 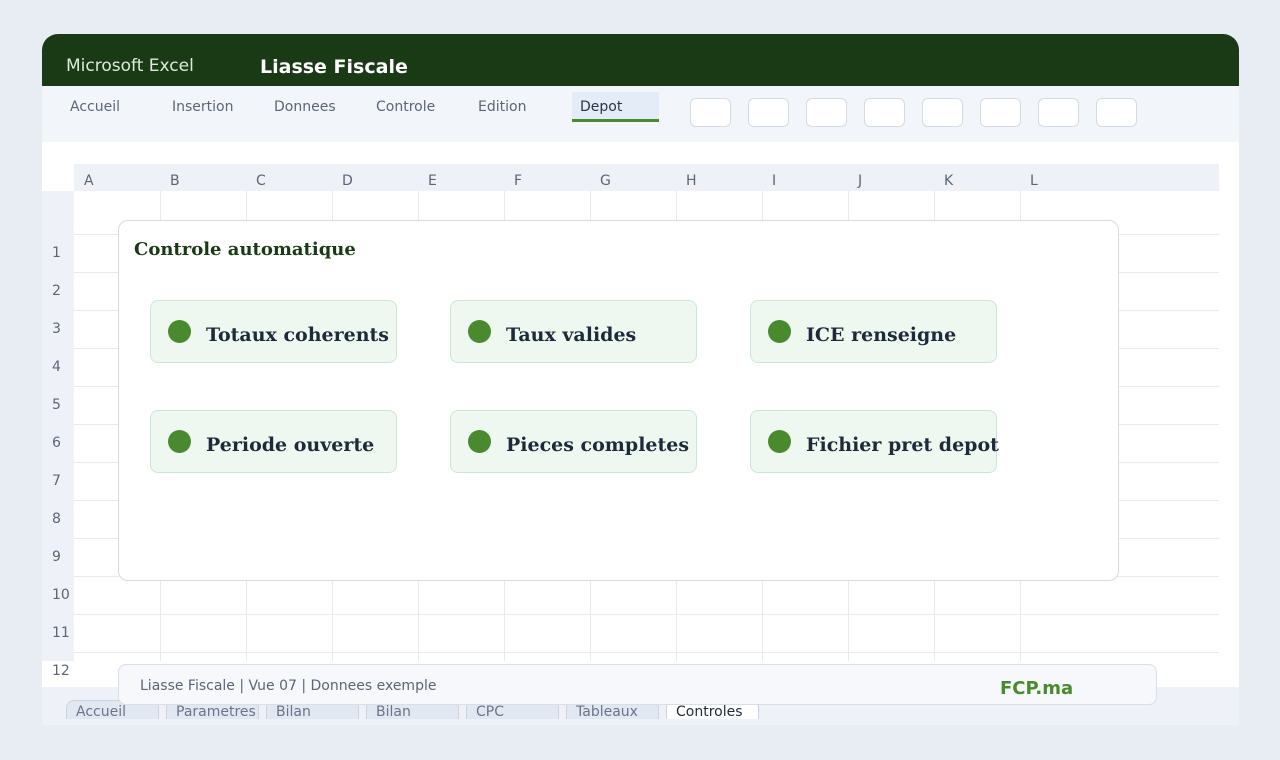 What do you see at coordinates (1037, 688) in the screenshot?
I see `brand-logo: FCP.ma` at bounding box center [1037, 688].